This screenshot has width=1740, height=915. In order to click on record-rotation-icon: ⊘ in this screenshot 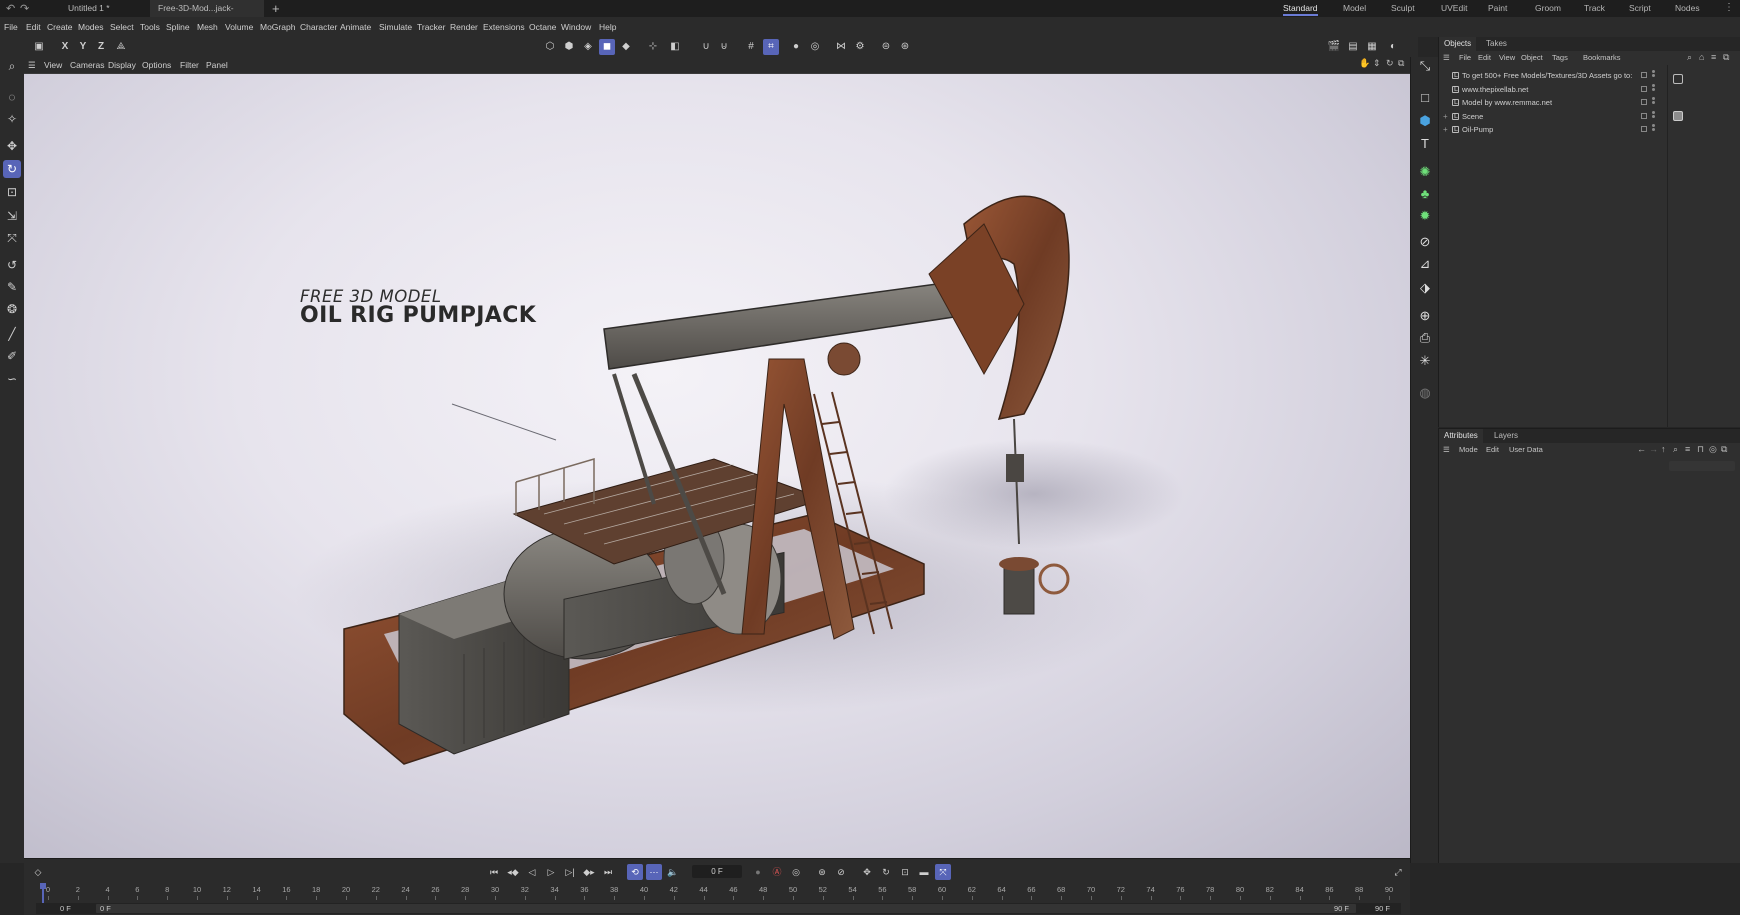, I will do `click(841, 872)`.